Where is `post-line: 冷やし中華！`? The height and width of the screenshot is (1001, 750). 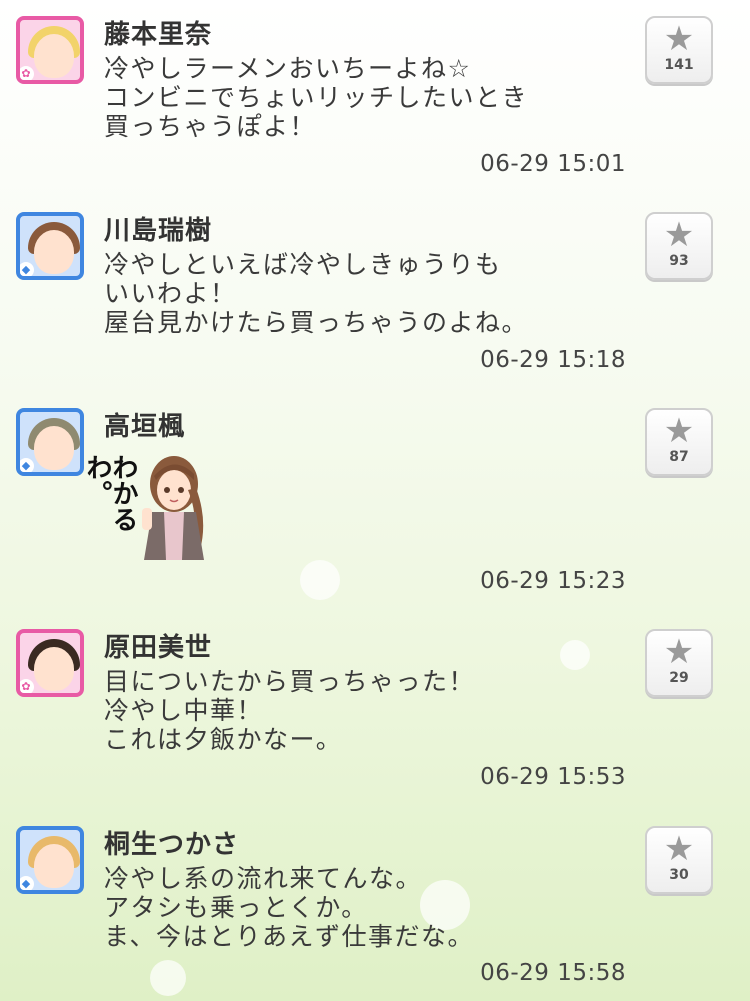
post-line: 冷やし中華！ is located at coordinates (184, 710).